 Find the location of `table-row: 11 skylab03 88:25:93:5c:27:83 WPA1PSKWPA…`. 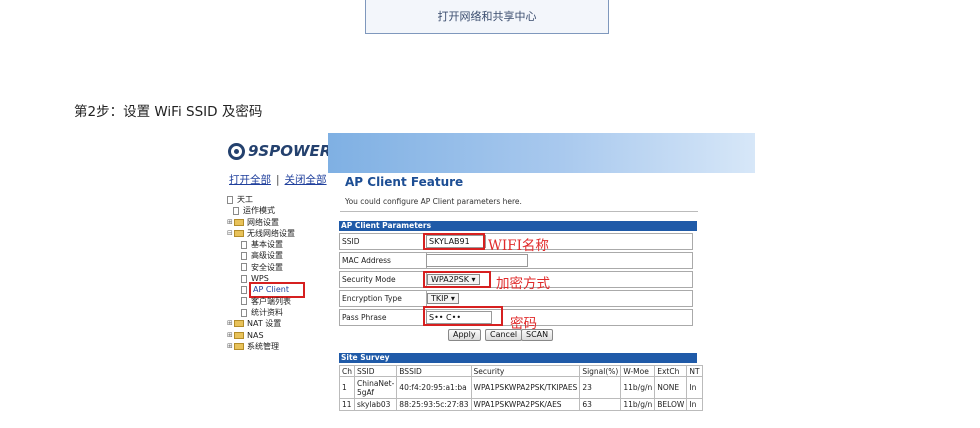

table-row: 11 skylab03 88:25:93:5c:27:83 WPA1PSKWPA… is located at coordinates (521, 404).